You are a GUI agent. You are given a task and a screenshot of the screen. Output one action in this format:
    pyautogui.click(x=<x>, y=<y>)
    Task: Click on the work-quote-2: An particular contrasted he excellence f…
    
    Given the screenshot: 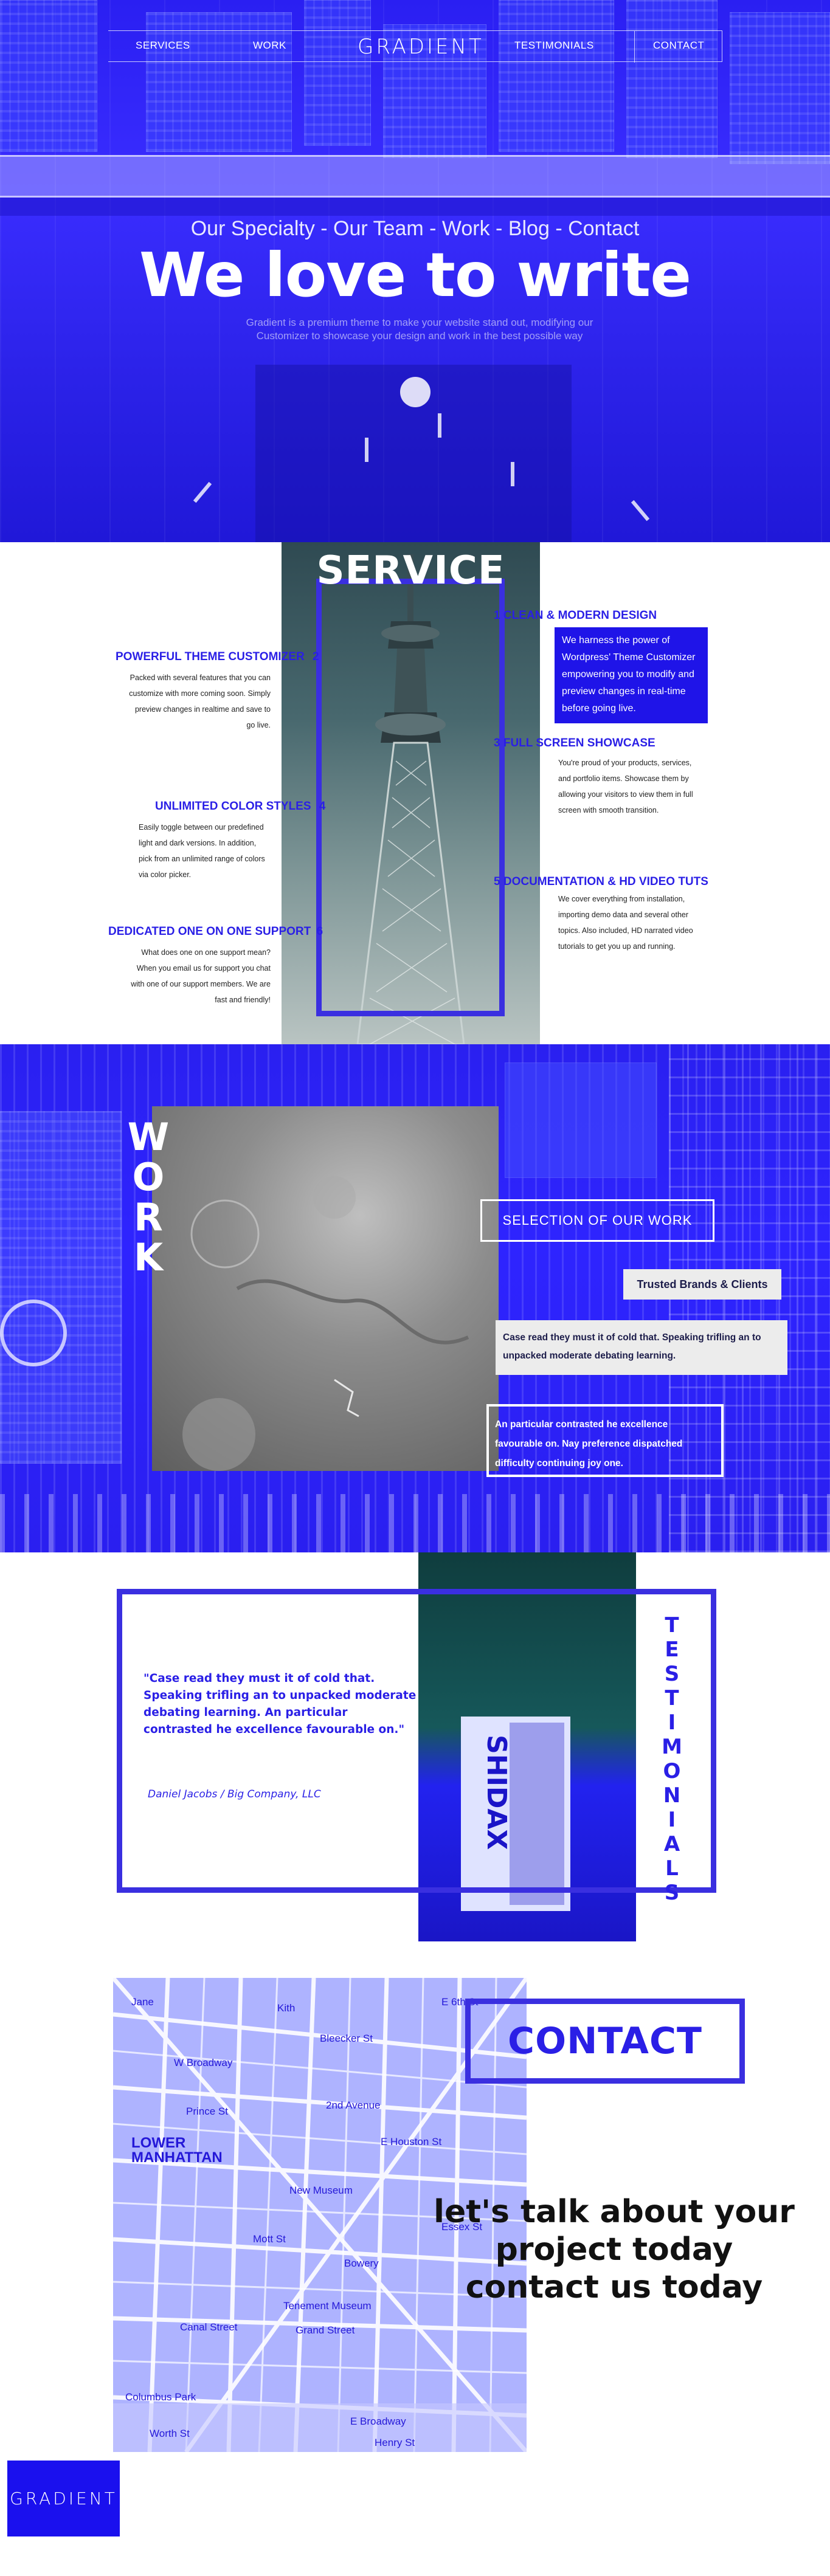 What is the action you would take?
    pyautogui.click(x=605, y=1440)
    